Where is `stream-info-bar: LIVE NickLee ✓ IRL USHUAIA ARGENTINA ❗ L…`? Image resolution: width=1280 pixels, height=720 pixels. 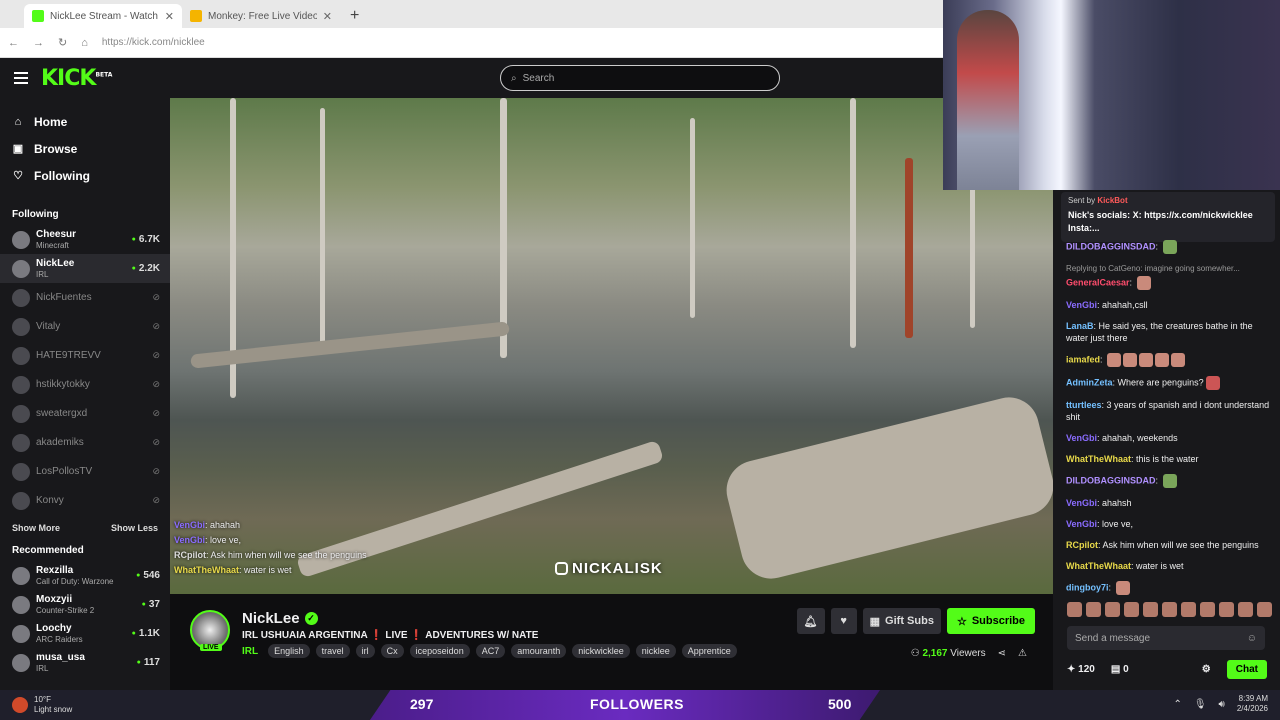
stream-info-bar: LIVE NickLee ✓ IRL USHUAIA ARGENTINA ❗ L… is located at coordinates (611, 642).